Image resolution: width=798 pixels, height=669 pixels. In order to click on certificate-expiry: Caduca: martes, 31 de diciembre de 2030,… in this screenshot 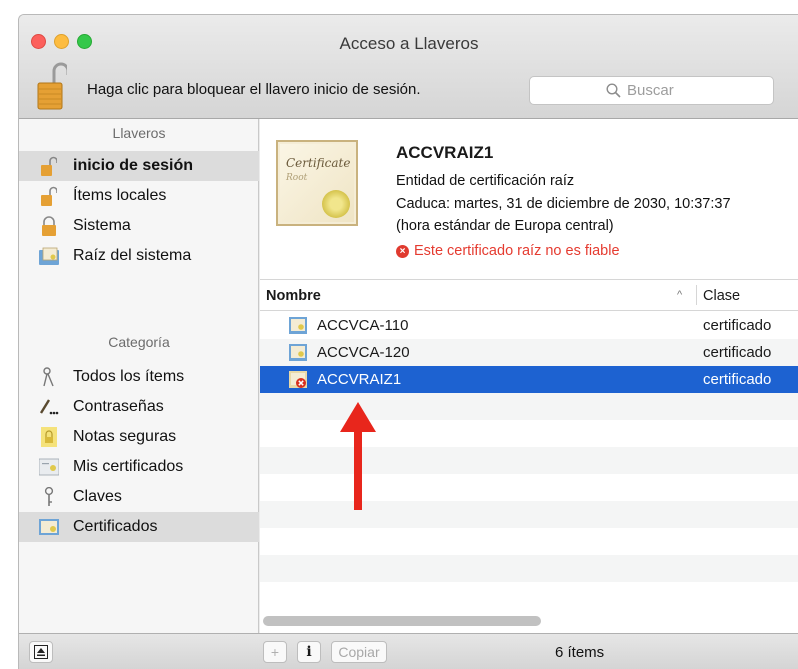, I will do `click(563, 204)`.